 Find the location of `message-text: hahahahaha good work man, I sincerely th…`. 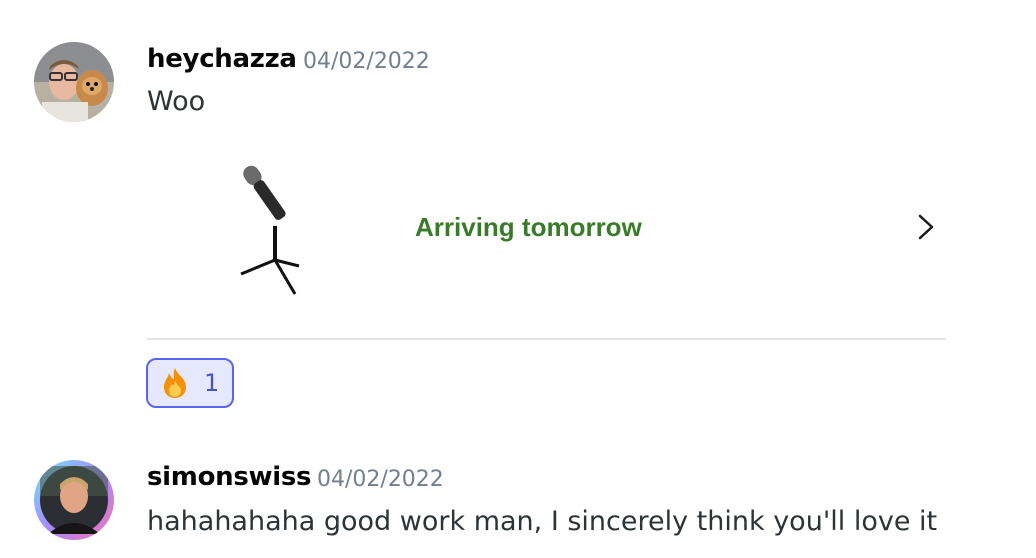

message-text: hahahahaha good work man, I sincerely th… is located at coordinates (542, 521).